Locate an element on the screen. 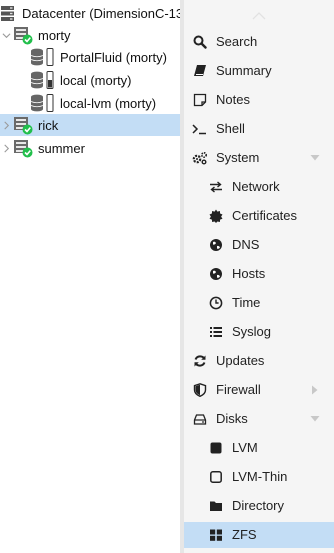  clock-icon is located at coordinates (216, 303).